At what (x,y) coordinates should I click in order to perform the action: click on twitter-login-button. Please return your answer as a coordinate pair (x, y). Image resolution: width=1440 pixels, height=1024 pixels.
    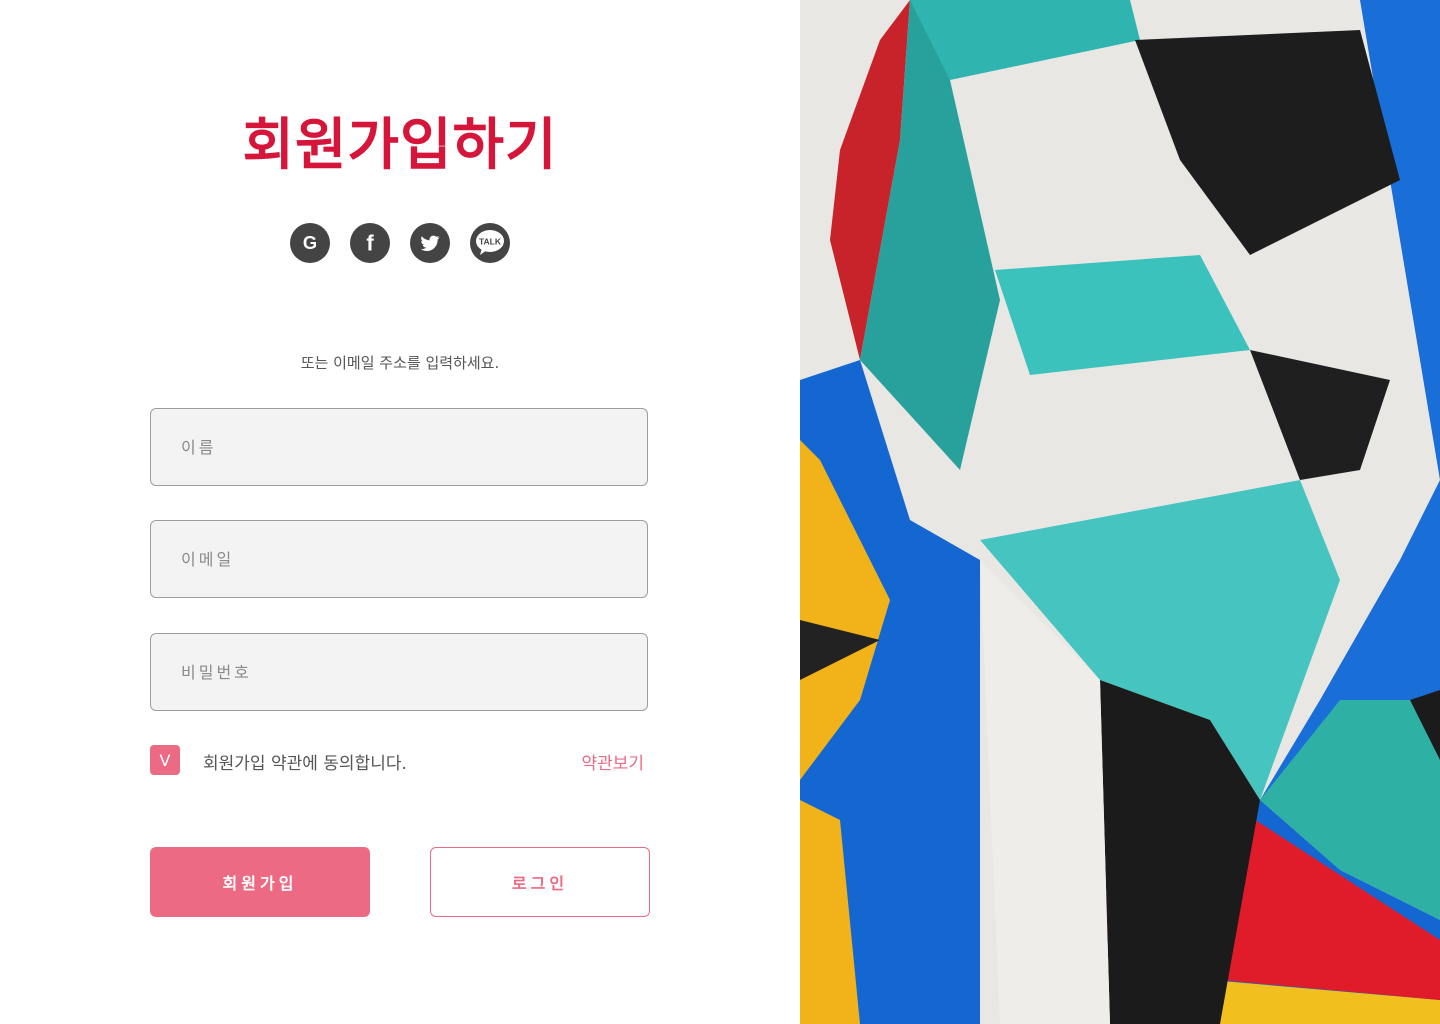
    Looking at the image, I should click on (430, 243).